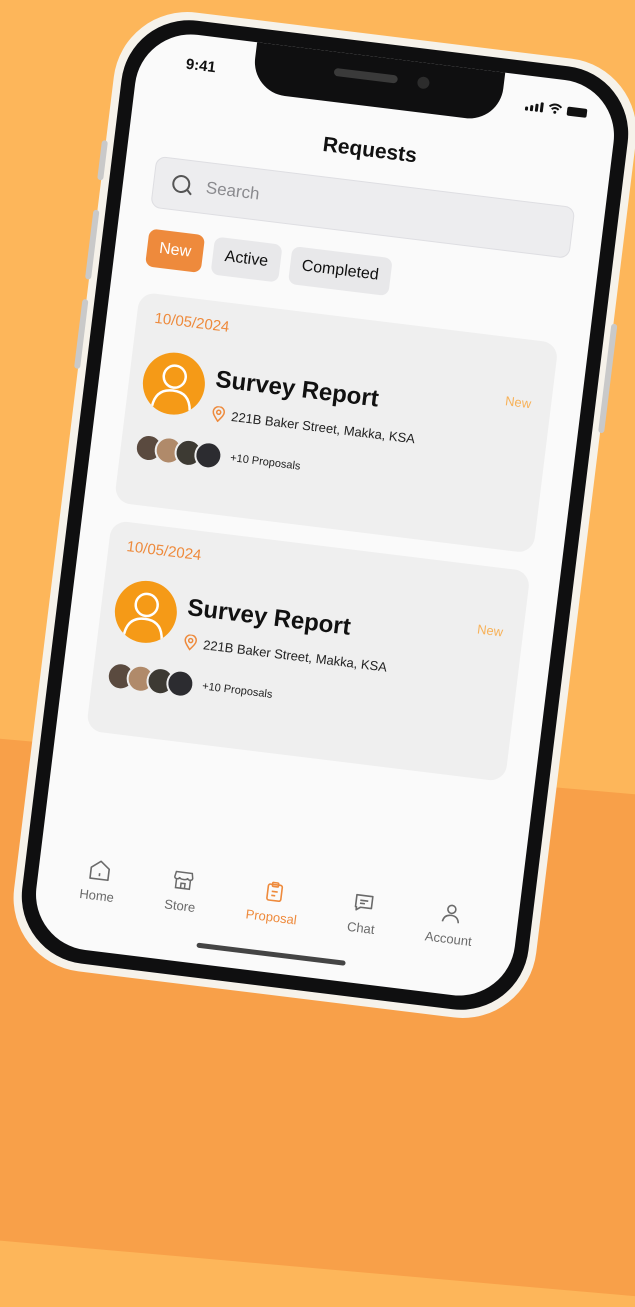 This screenshot has width=635, height=1307. Describe the element at coordinates (361, 928) in the screenshot. I see `nav-label: Chat` at that location.